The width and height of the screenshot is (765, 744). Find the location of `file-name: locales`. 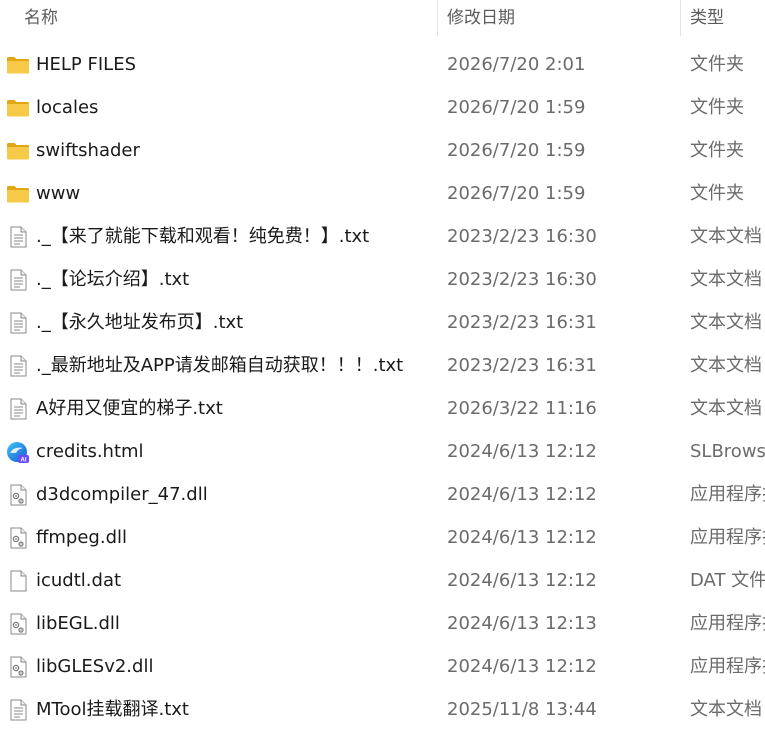

file-name: locales is located at coordinates (67, 107).